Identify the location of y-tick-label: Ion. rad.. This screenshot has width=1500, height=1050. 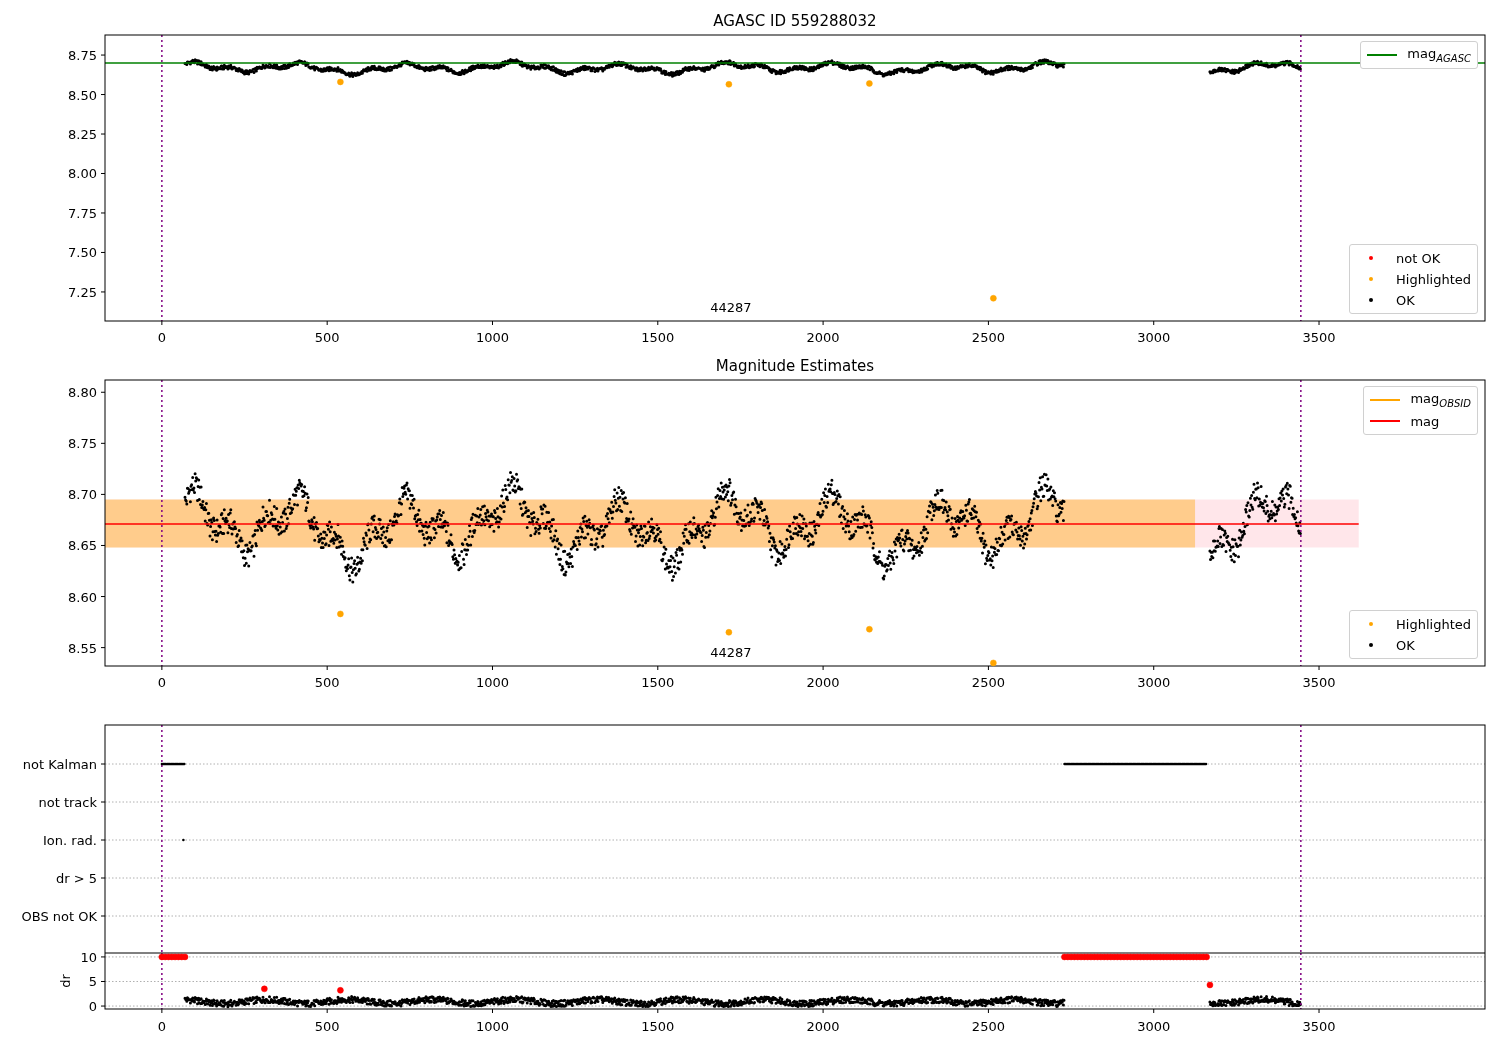
(70, 840).